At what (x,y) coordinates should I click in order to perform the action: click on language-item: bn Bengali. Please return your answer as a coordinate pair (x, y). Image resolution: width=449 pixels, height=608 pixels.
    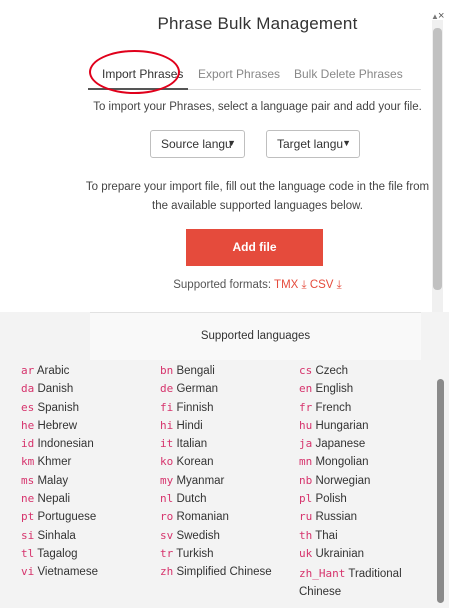
    Looking at the image, I should click on (187, 370).